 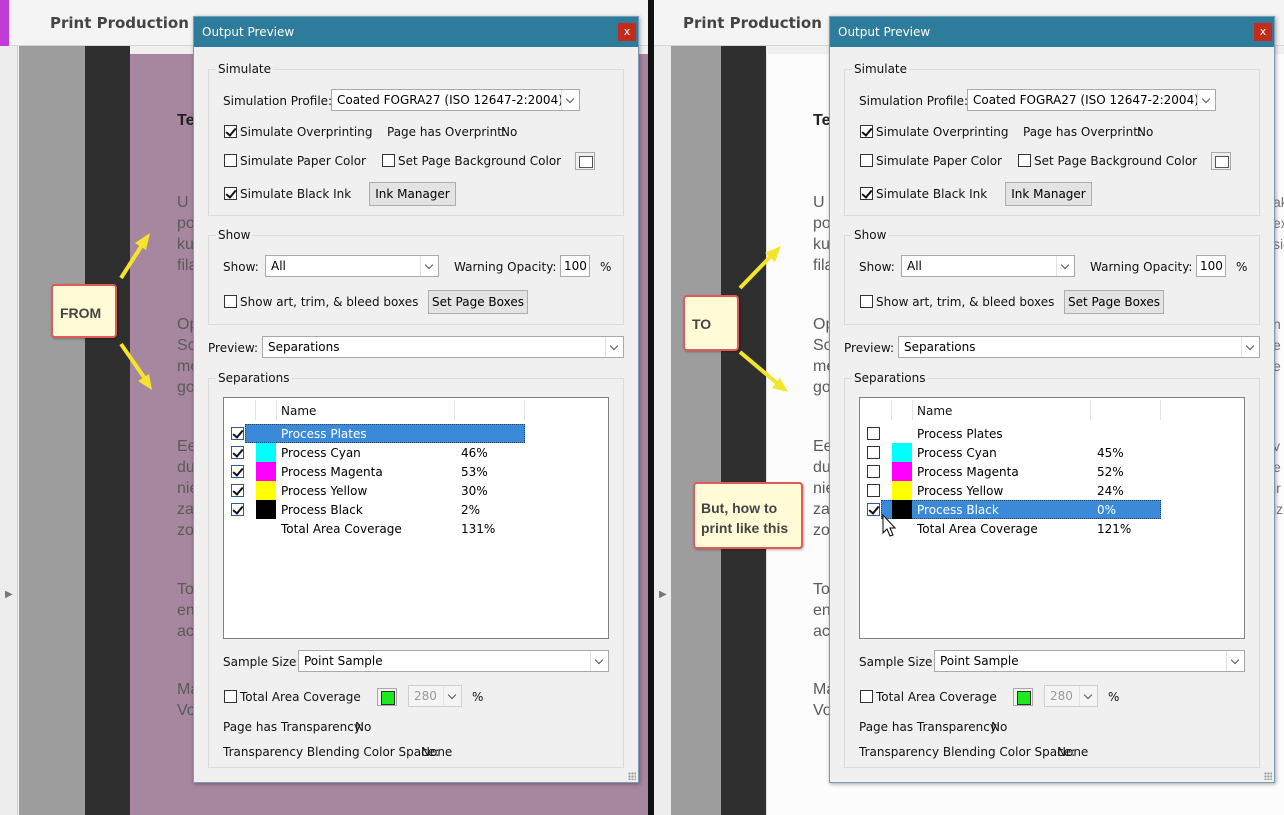 I want to click on show-group-label: Show, so click(x=870, y=235).